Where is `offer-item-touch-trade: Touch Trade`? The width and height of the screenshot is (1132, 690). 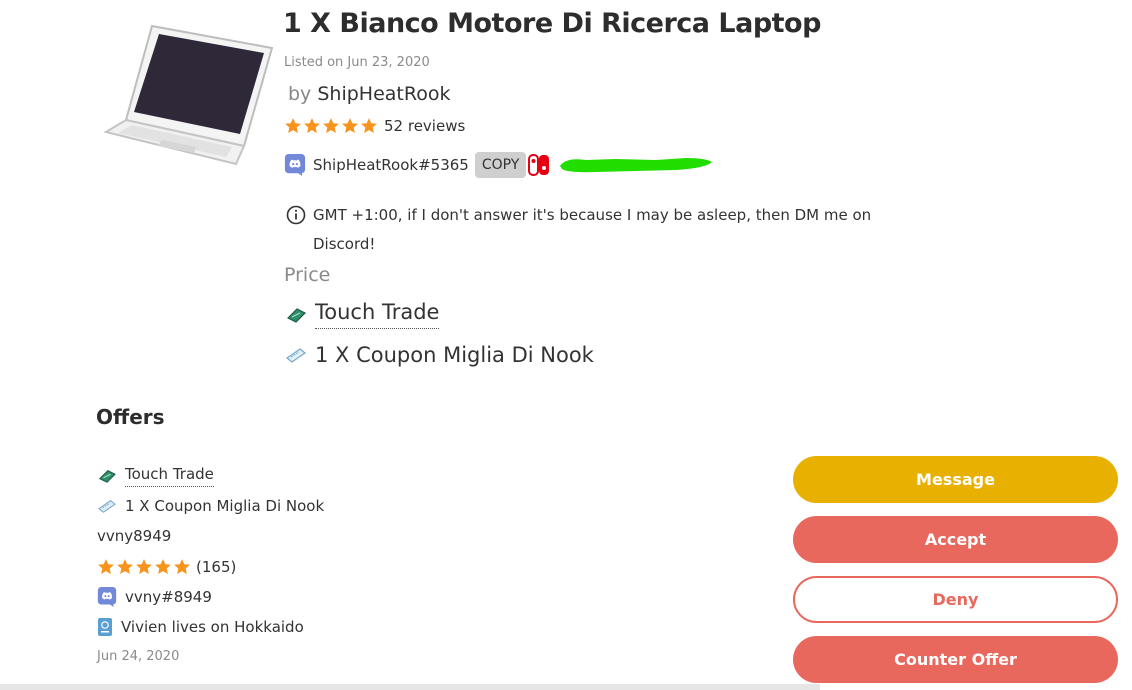
offer-item-touch-trade: Touch Trade is located at coordinates (155, 476).